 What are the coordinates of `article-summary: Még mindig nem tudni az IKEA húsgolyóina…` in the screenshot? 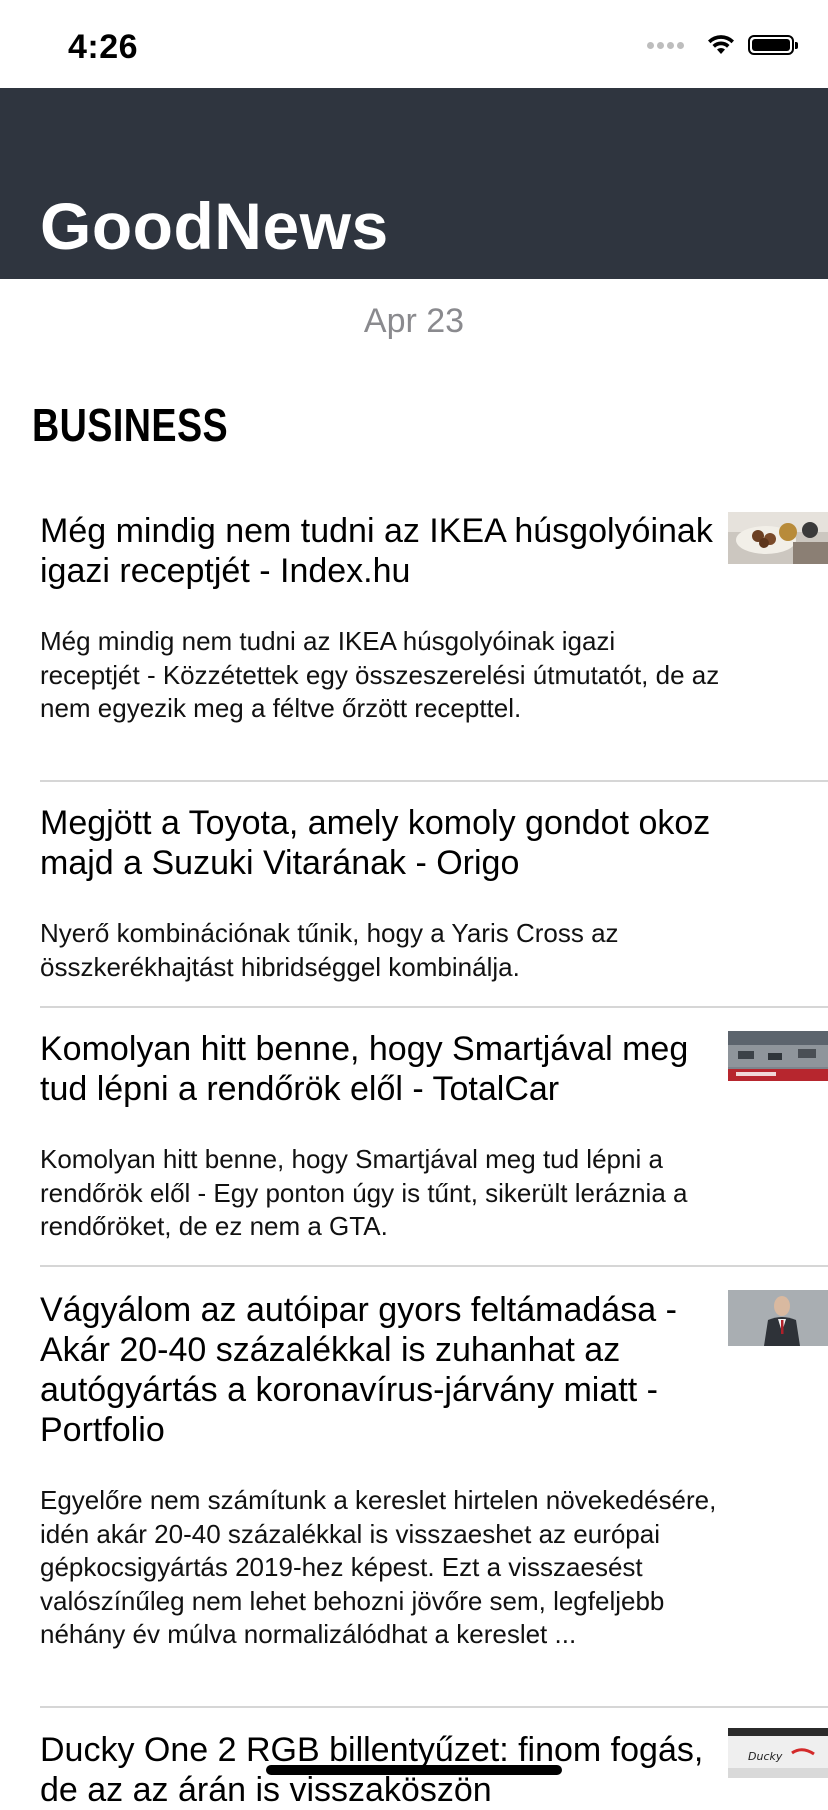 It's located at (380, 674).